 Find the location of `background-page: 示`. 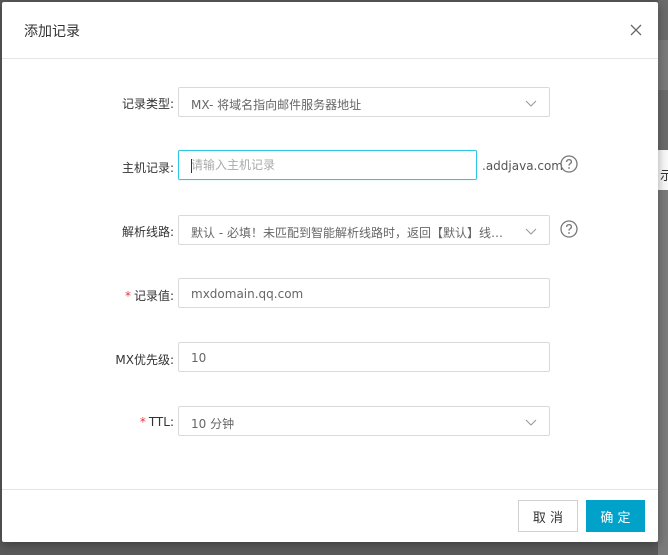

background-page: 示 is located at coordinates (663, 277).